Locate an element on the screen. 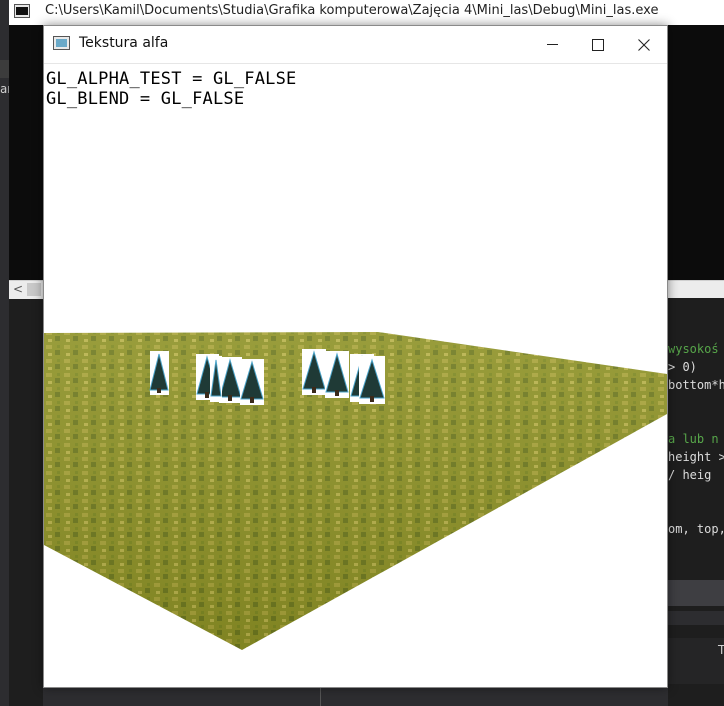 Image resolution: width=724 pixels, height=706 pixels. maximize-button is located at coordinates (598, 44).